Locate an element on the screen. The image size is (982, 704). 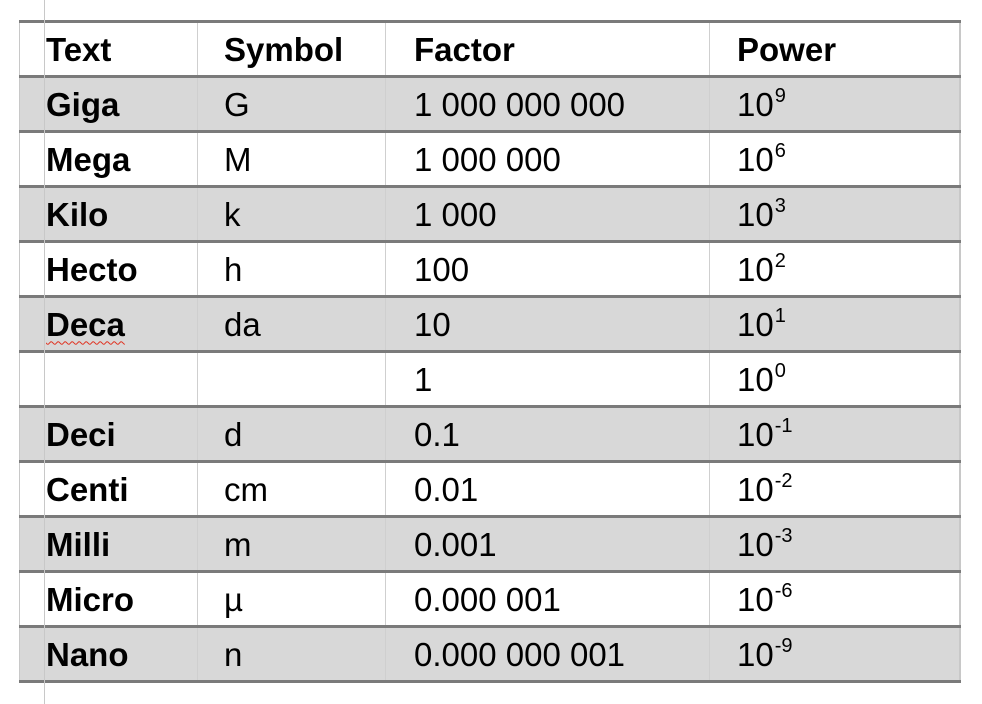
cell-text: Micro is located at coordinates (108, 599).